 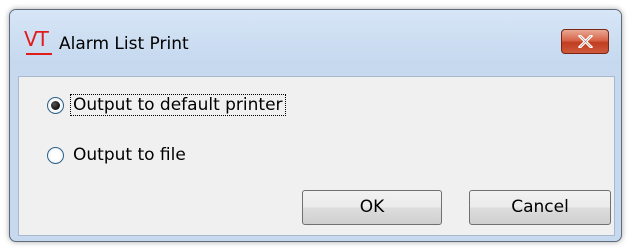 I want to click on close-button, so click(x=585, y=41).